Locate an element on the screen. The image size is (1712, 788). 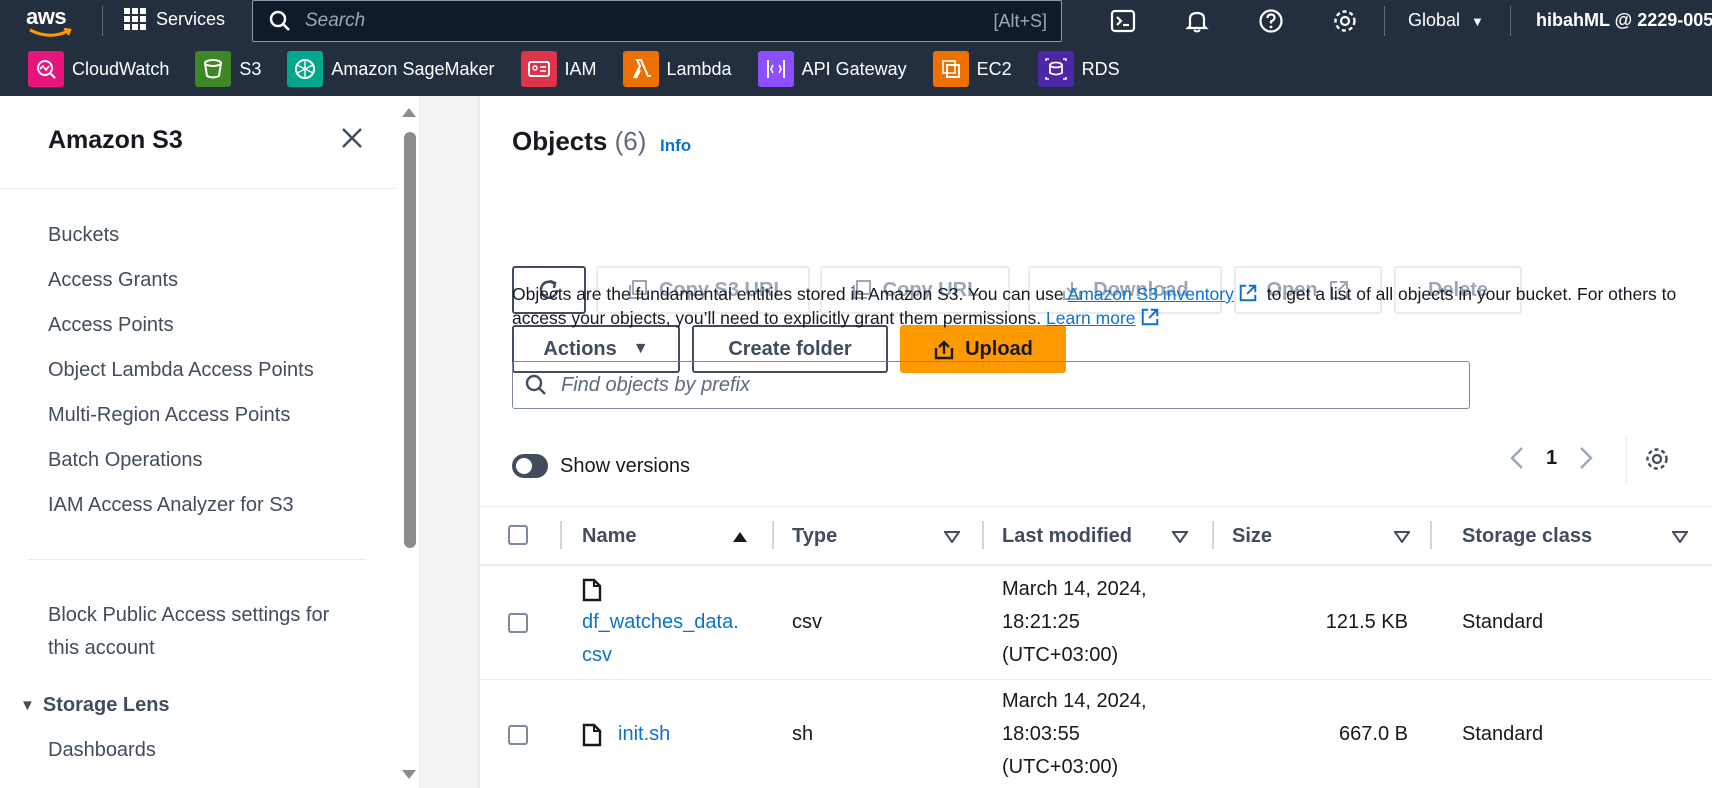
scrollbar-thumb is located at coordinates (410, 340).